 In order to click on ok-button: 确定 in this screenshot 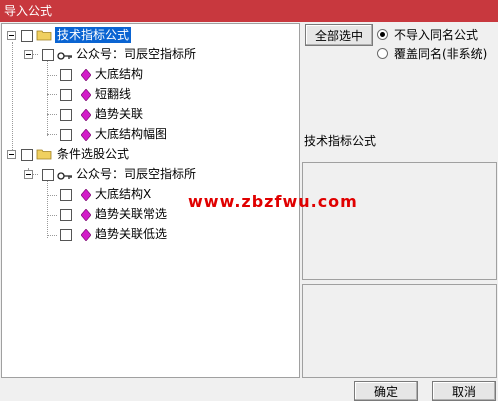, I will do `click(386, 391)`.